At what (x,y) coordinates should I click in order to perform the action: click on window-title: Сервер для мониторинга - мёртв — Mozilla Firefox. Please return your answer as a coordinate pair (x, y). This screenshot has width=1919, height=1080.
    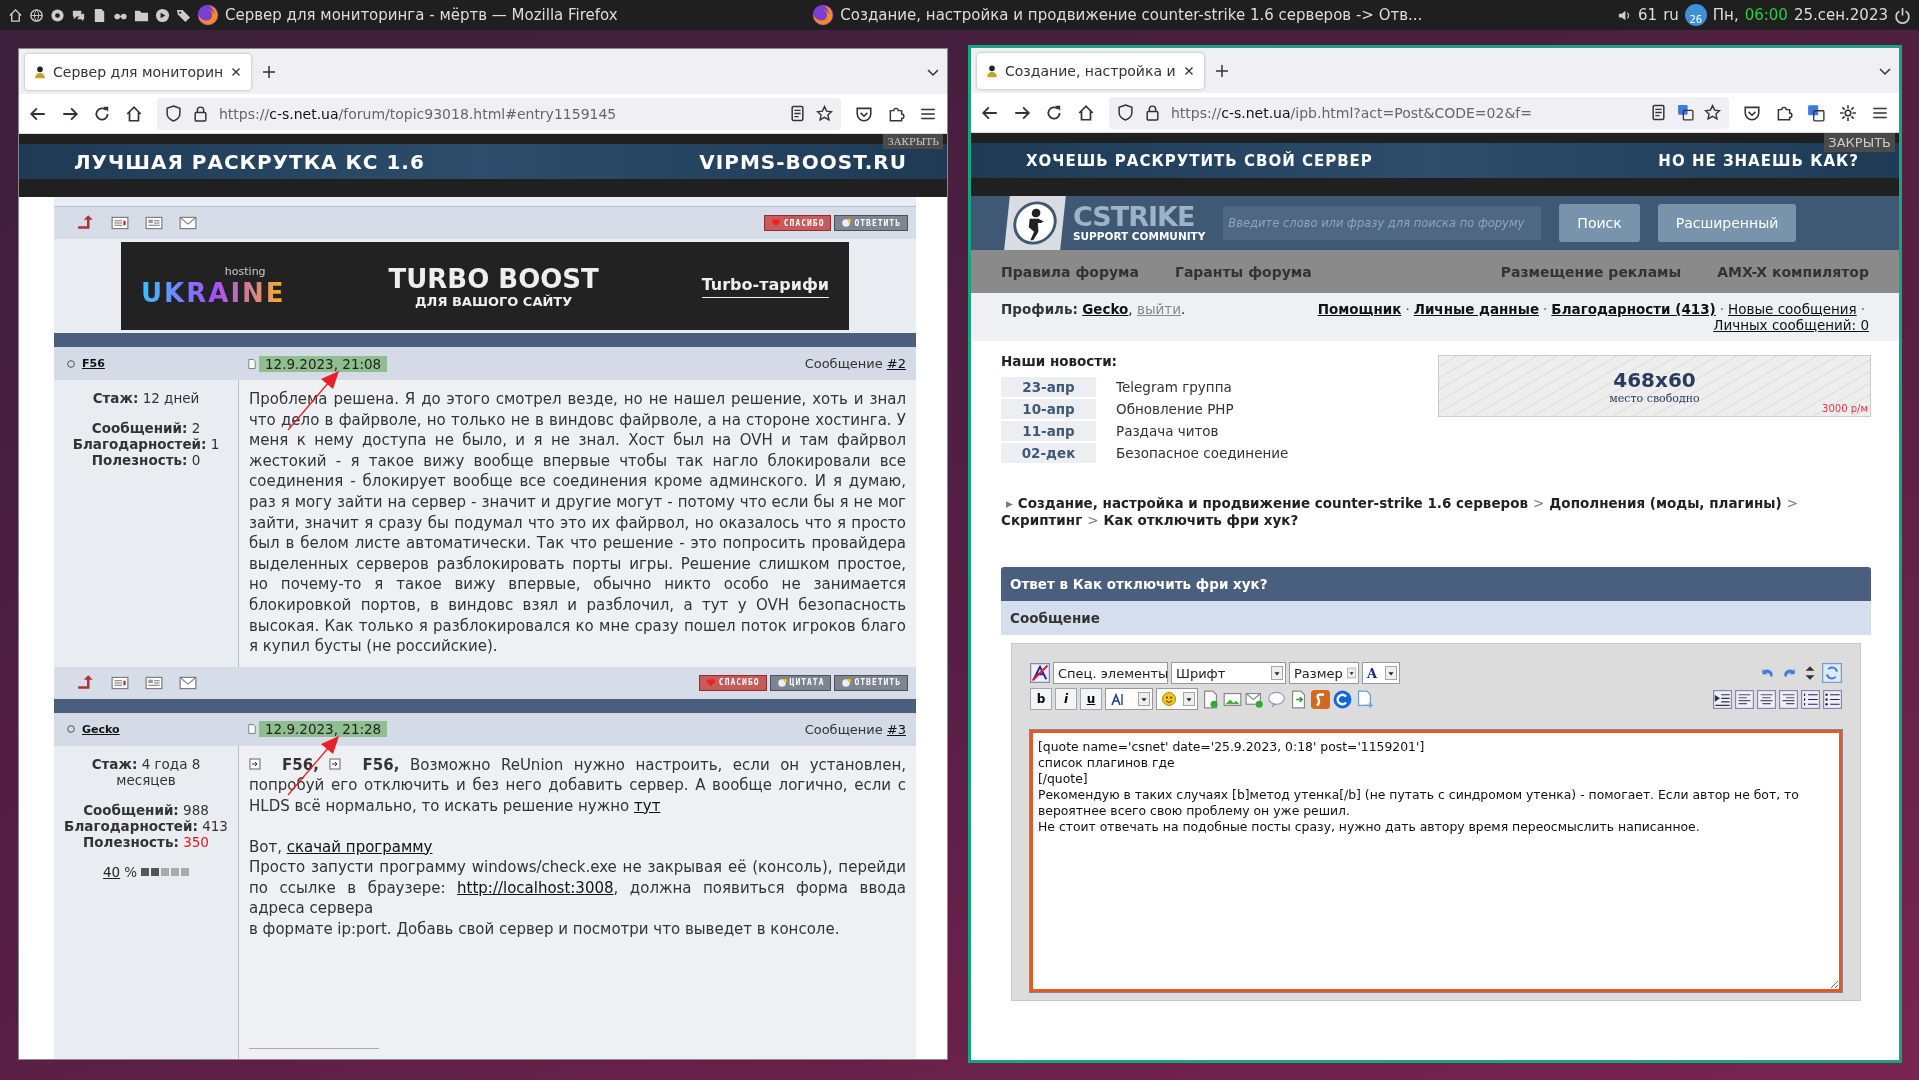
    Looking at the image, I should click on (421, 15).